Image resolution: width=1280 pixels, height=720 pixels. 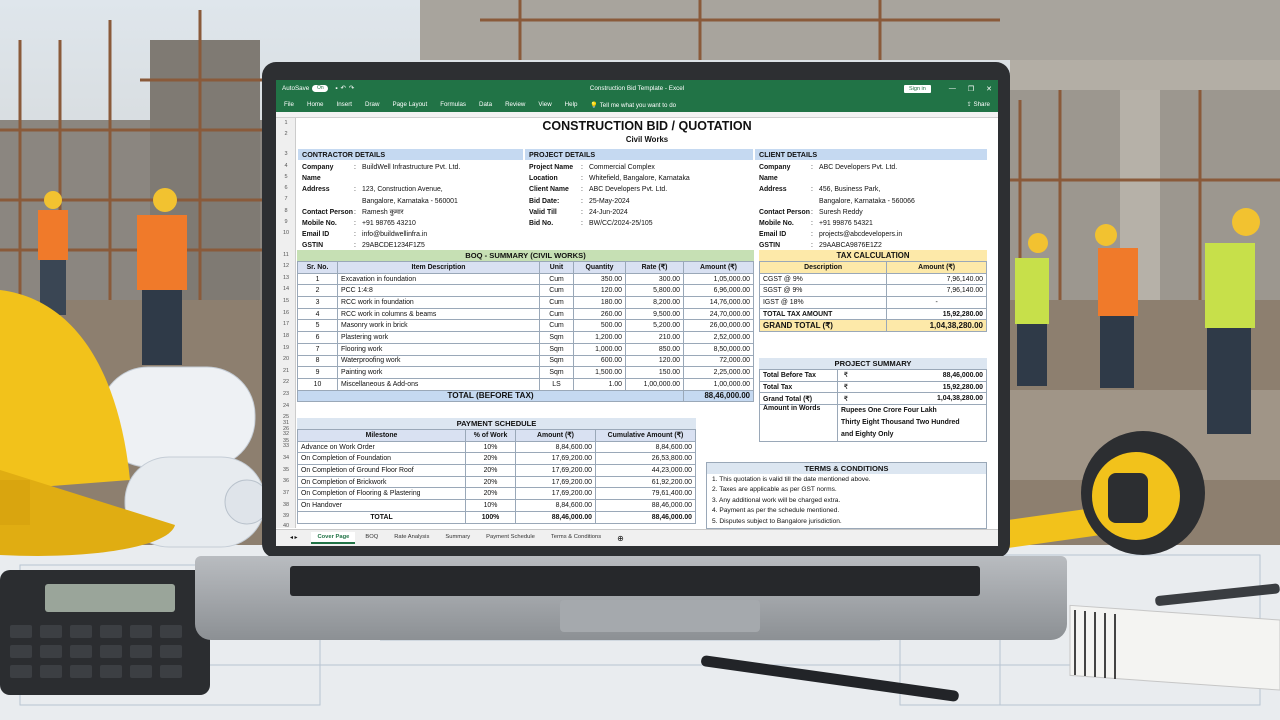 What do you see at coordinates (440, 189) in the screenshot?
I see `contractor-field-value: 123, Construction Avenue,` at bounding box center [440, 189].